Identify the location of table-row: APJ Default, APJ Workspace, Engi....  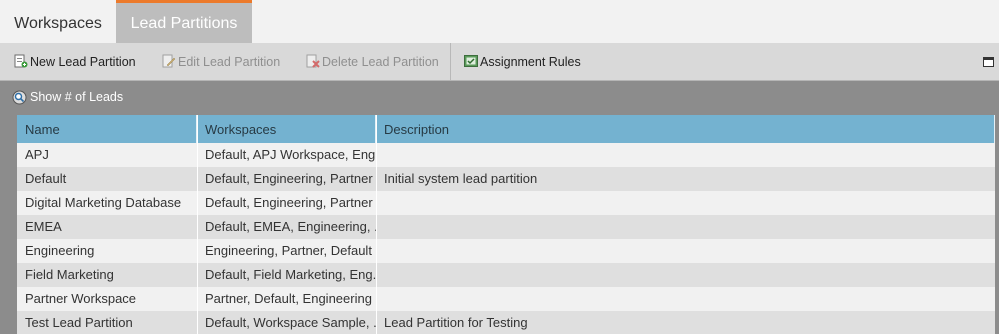
(506, 155).